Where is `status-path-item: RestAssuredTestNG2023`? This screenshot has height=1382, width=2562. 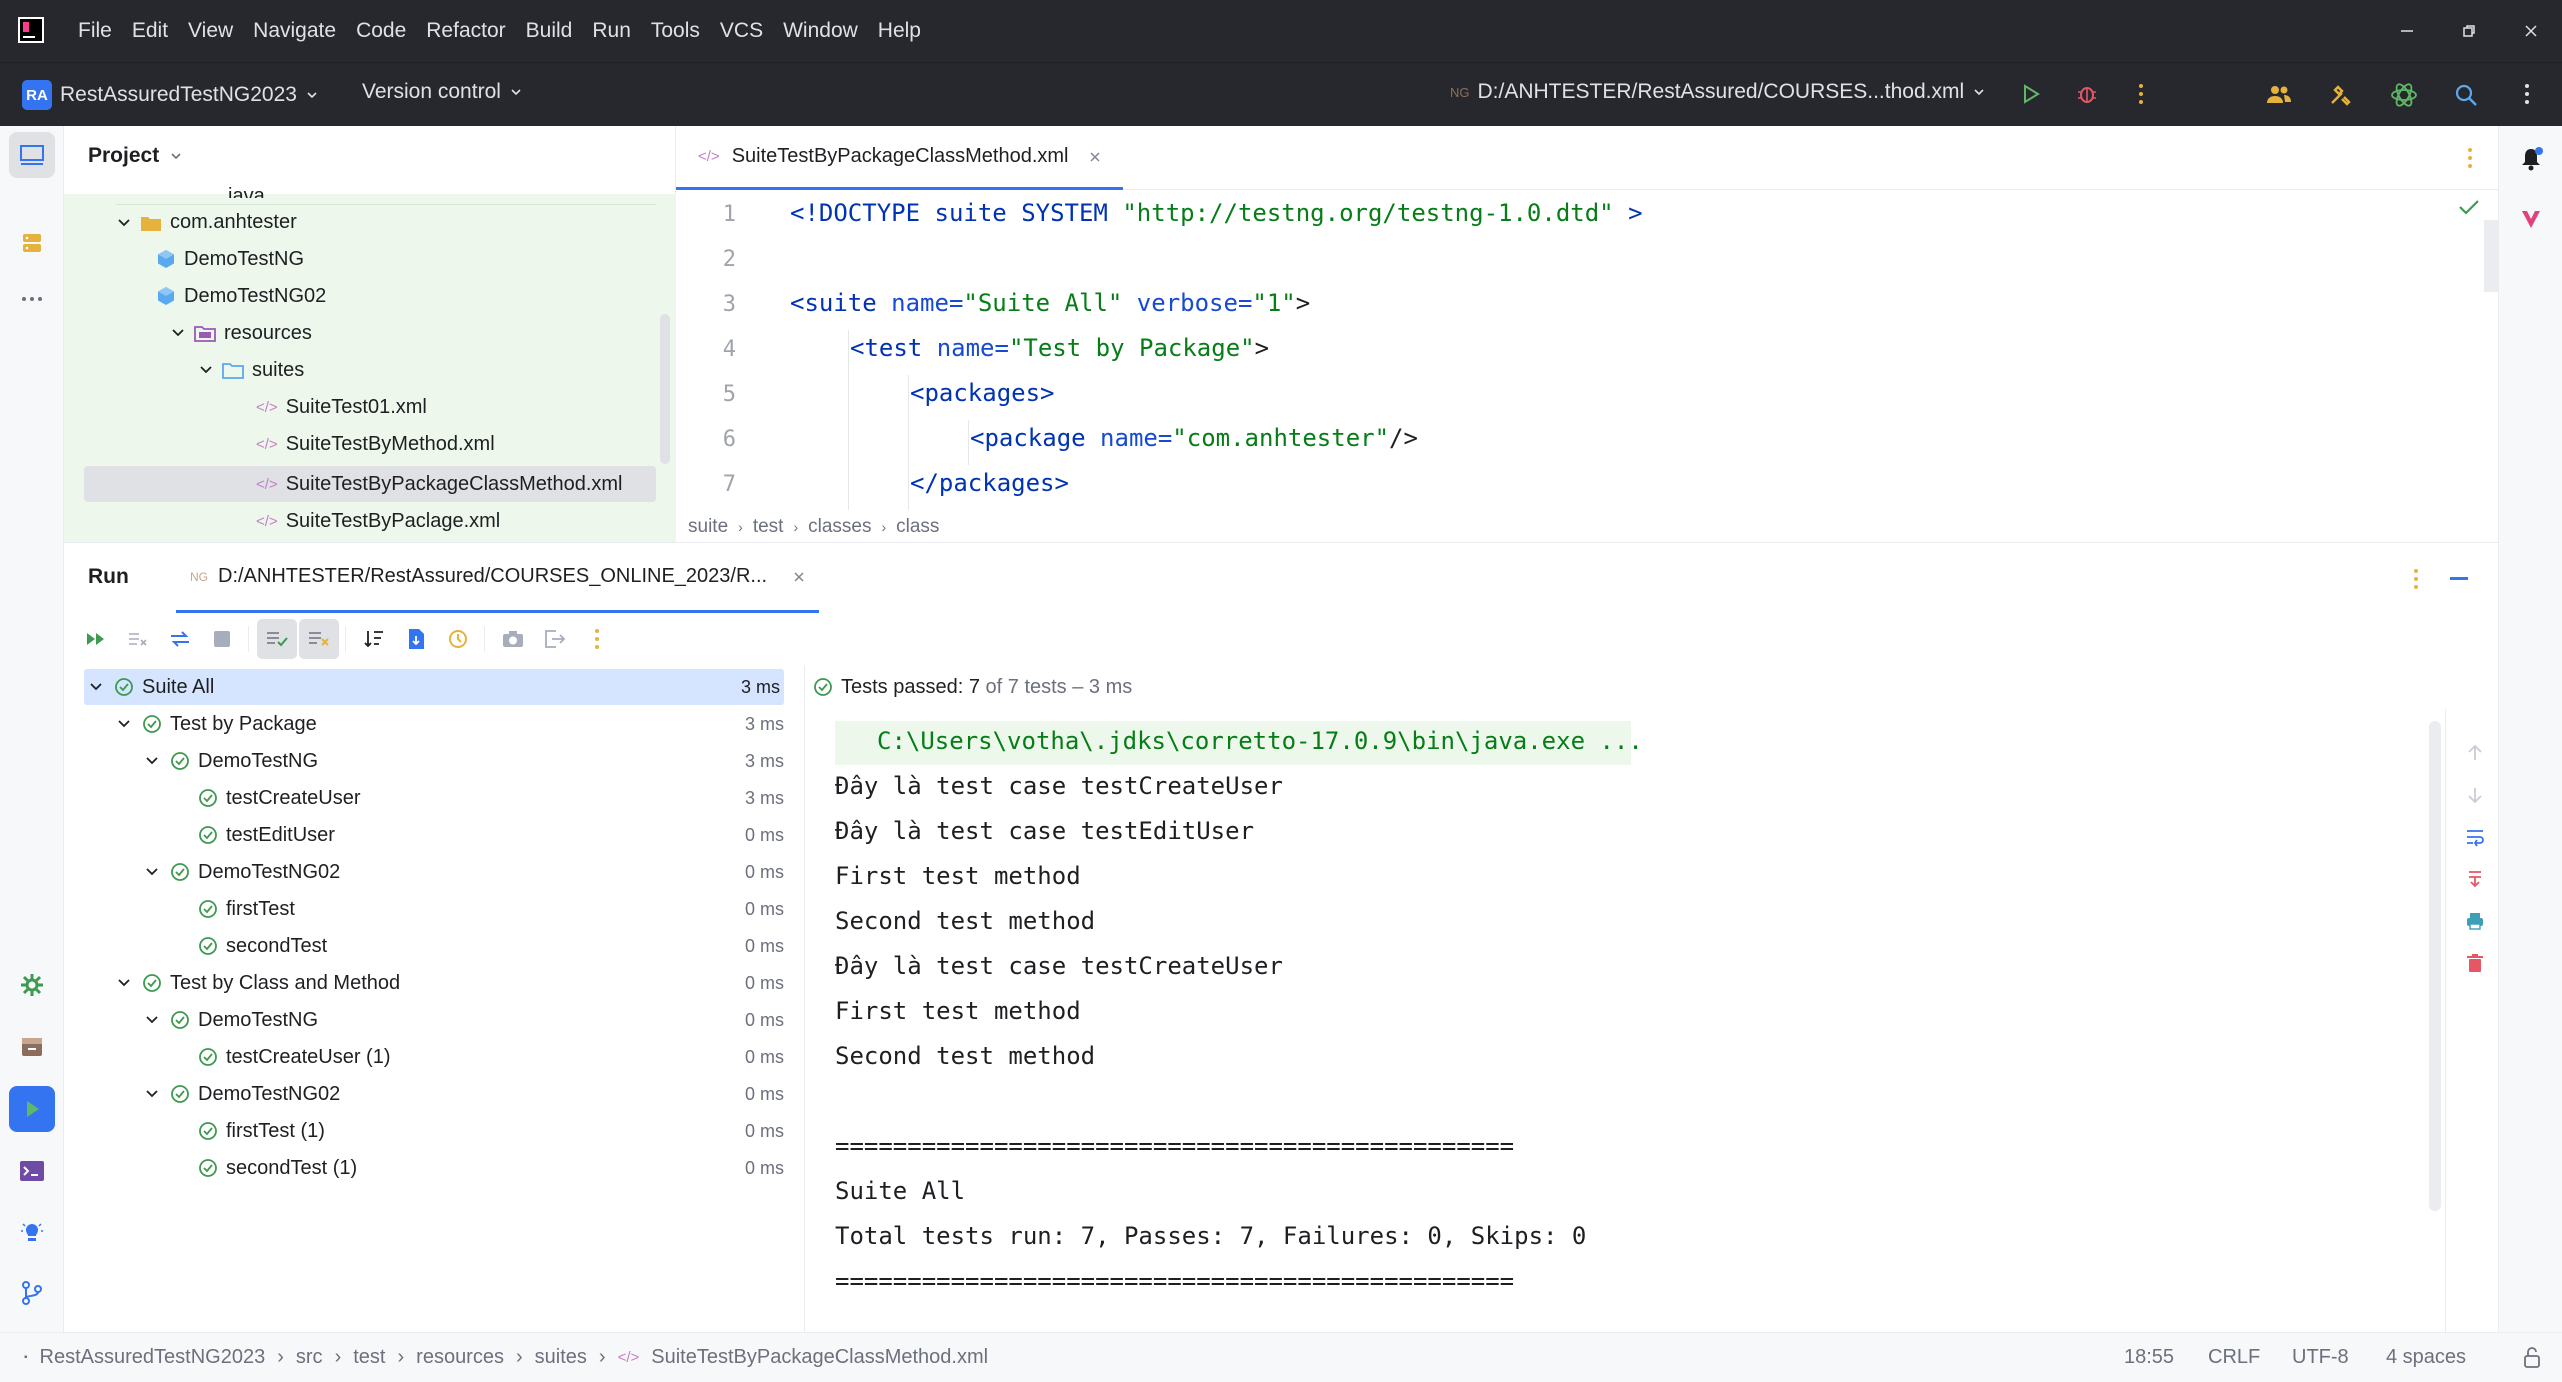 status-path-item: RestAssuredTestNG2023 is located at coordinates (153, 1357).